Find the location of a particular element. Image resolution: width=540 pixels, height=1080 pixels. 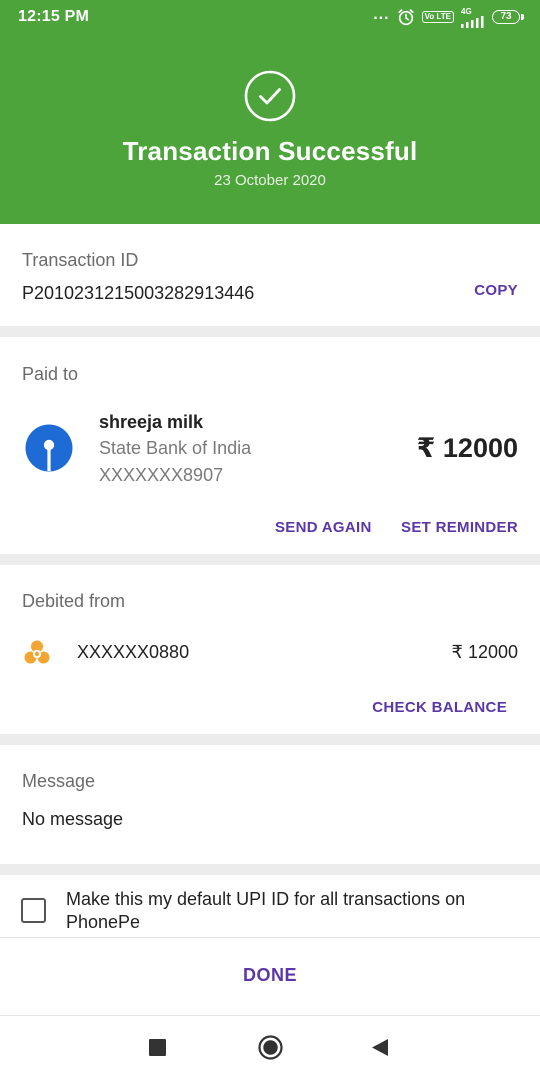

network-icon: 4G is located at coordinates (473, 17).